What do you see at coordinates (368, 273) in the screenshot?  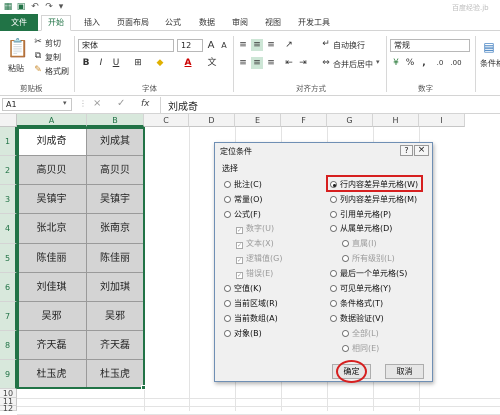 I see `radio-right_options-6: 最后一个单元格(S)` at bounding box center [368, 273].